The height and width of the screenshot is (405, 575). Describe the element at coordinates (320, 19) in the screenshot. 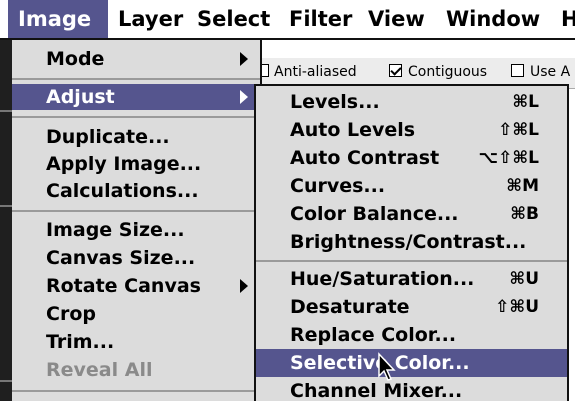

I see `menu-filter: Filter` at that location.